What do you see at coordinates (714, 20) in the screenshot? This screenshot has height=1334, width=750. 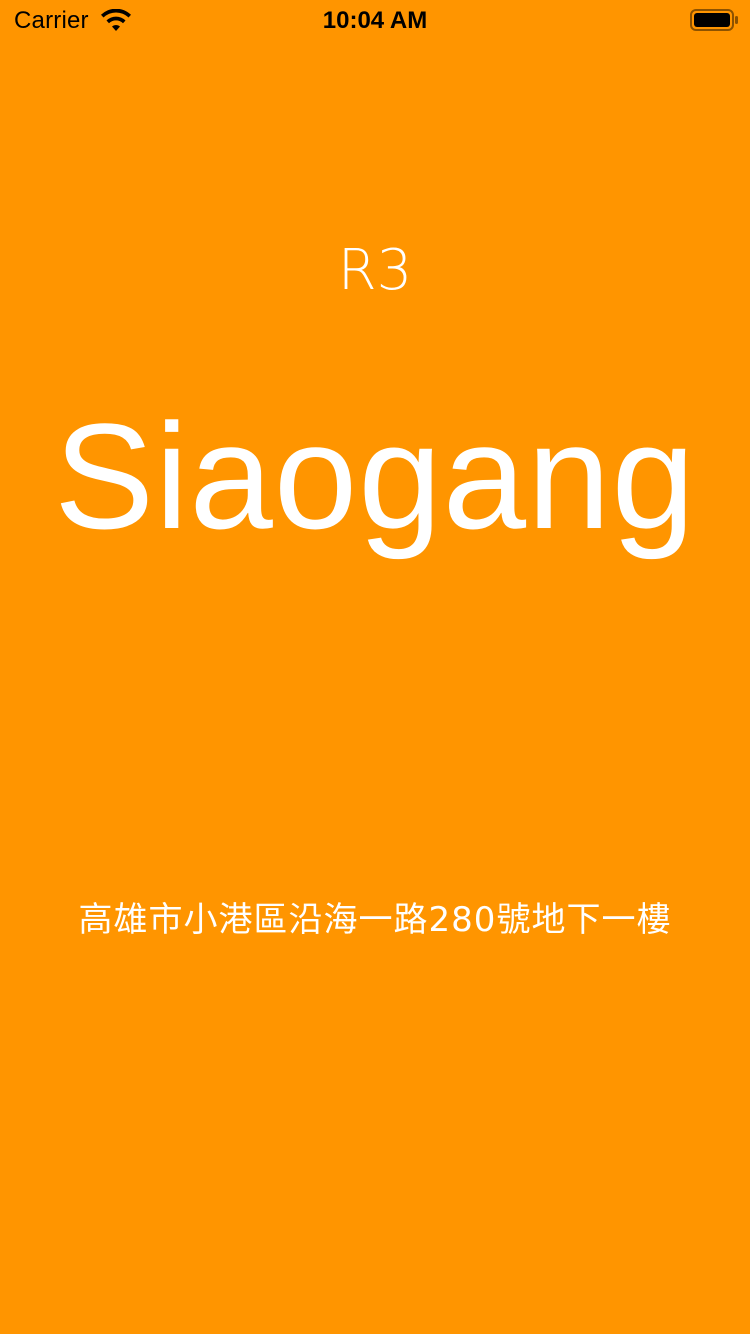 I see `battery-icon` at bounding box center [714, 20].